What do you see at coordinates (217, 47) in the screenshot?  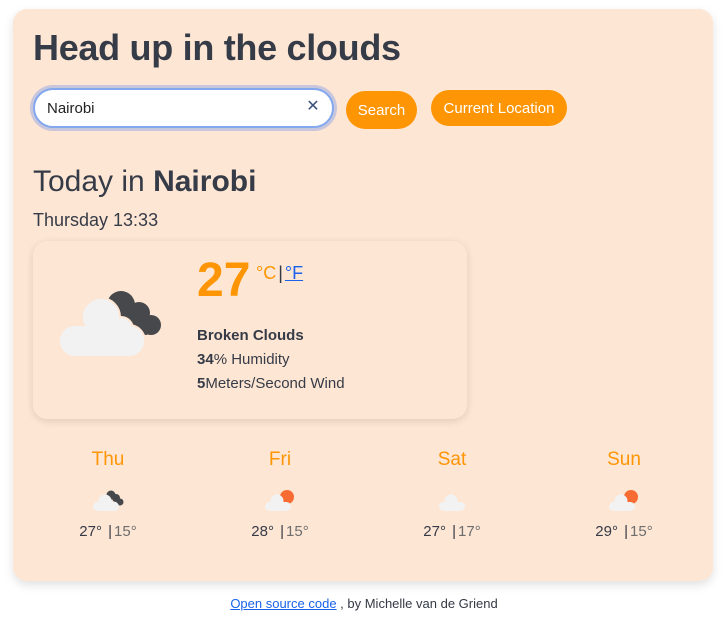 I see `app-title: Head up in the clouds` at bounding box center [217, 47].